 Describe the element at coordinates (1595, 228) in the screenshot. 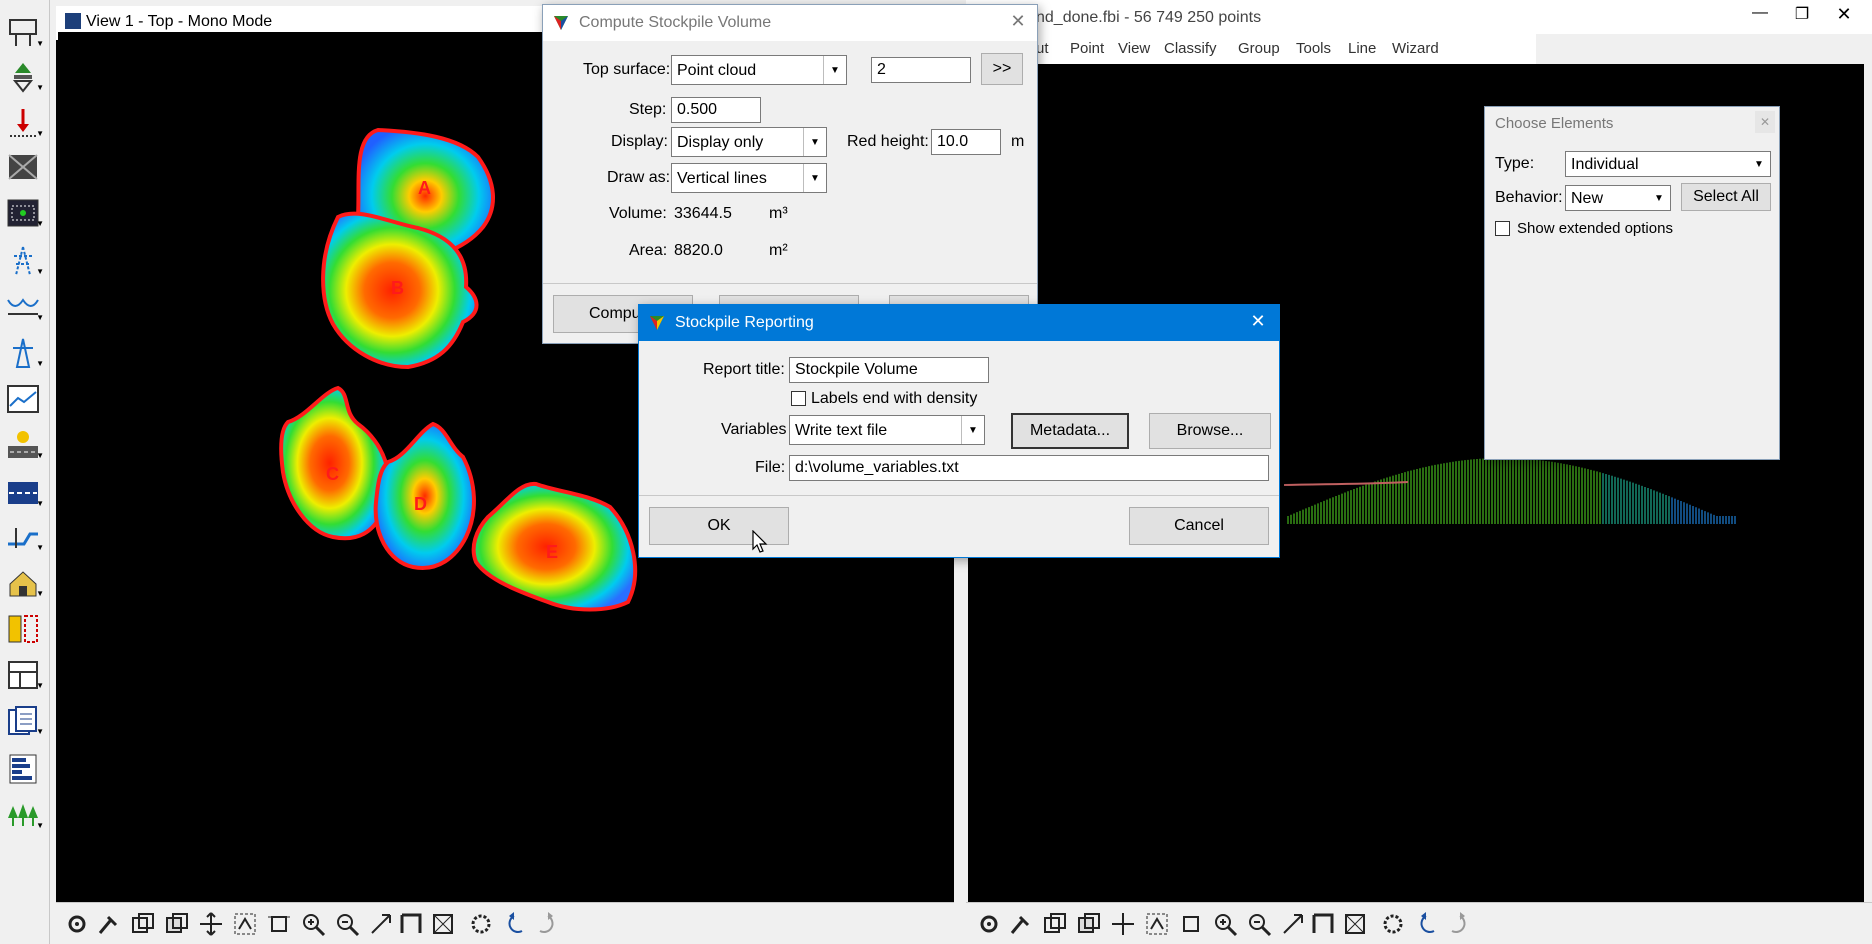

I see `show-extended-label: Show extended options` at that location.